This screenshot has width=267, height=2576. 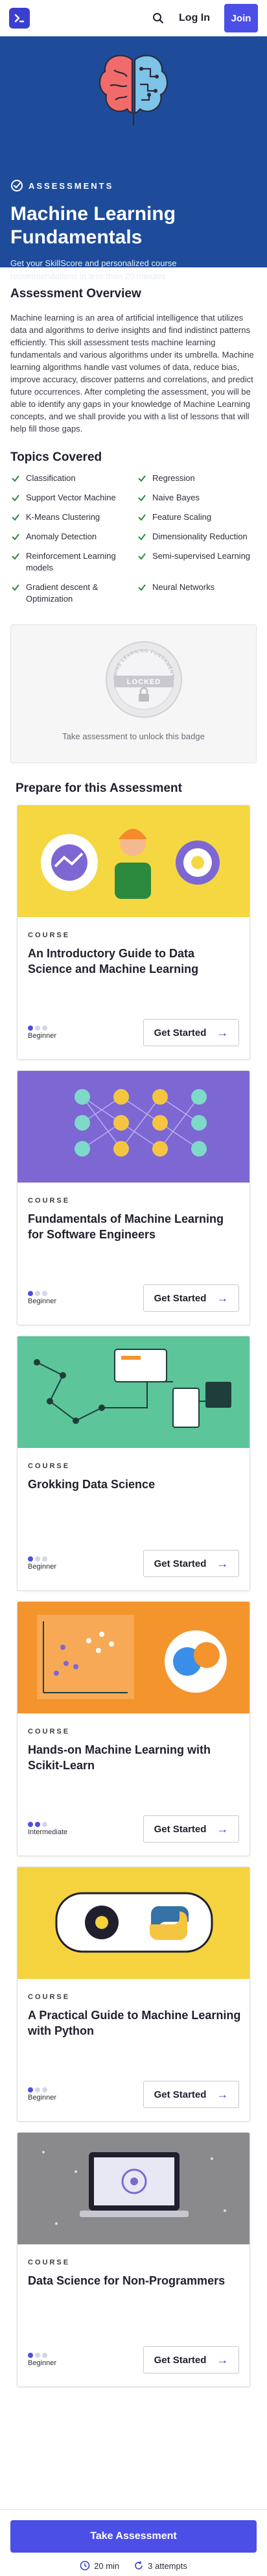 I want to click on topic-label: Feature Scaling, so click(x=182, y=517).